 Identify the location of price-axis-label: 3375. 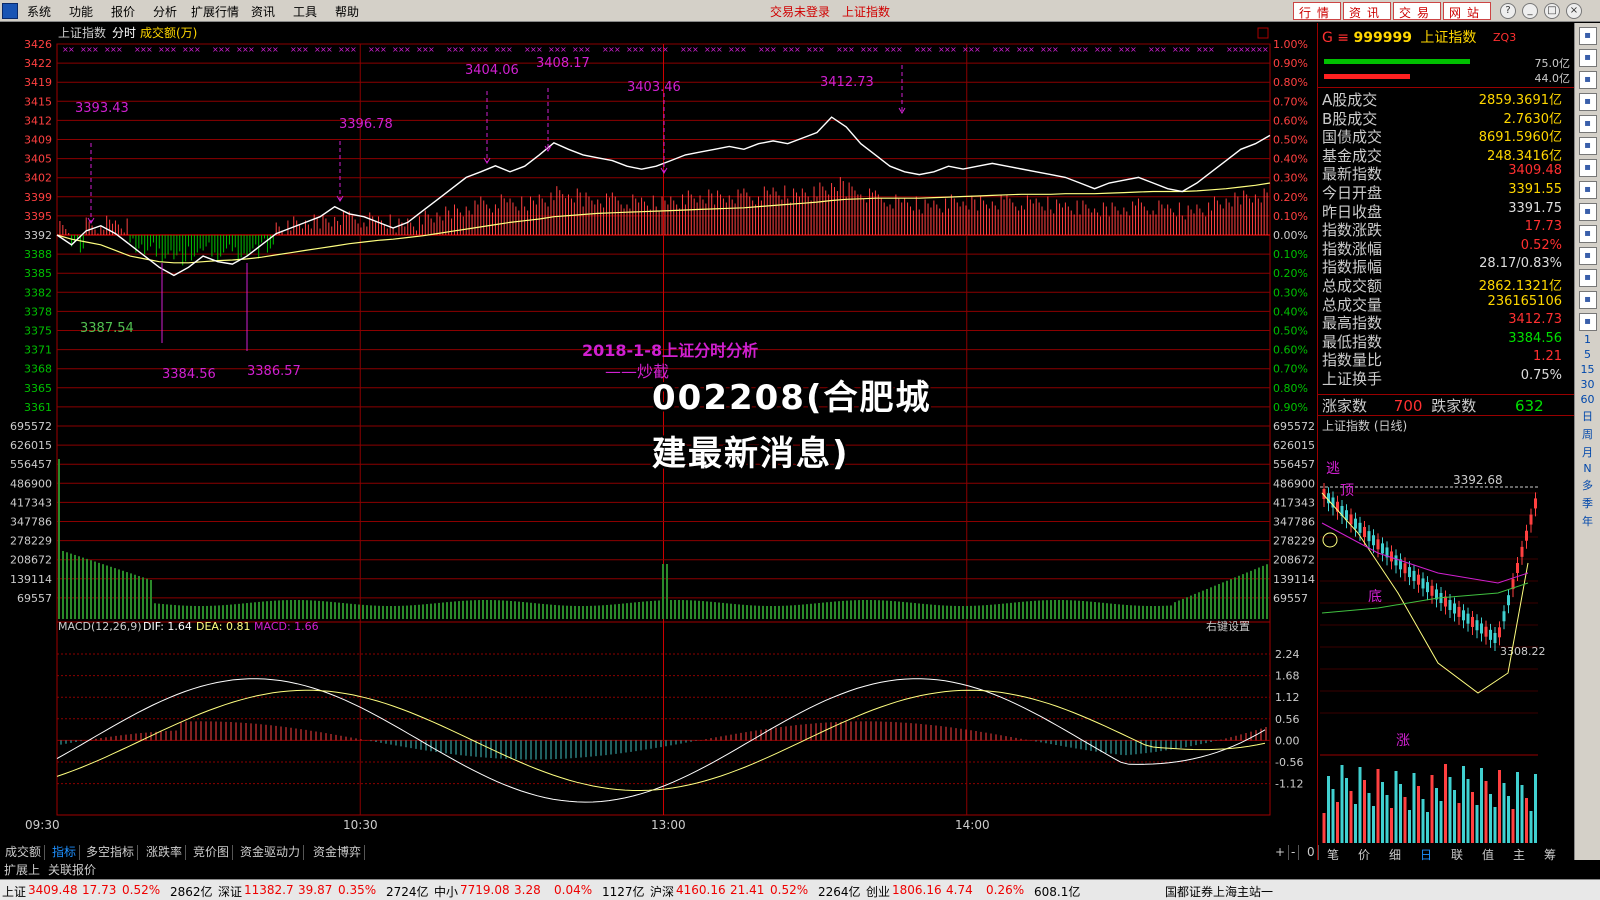
(38, 331).